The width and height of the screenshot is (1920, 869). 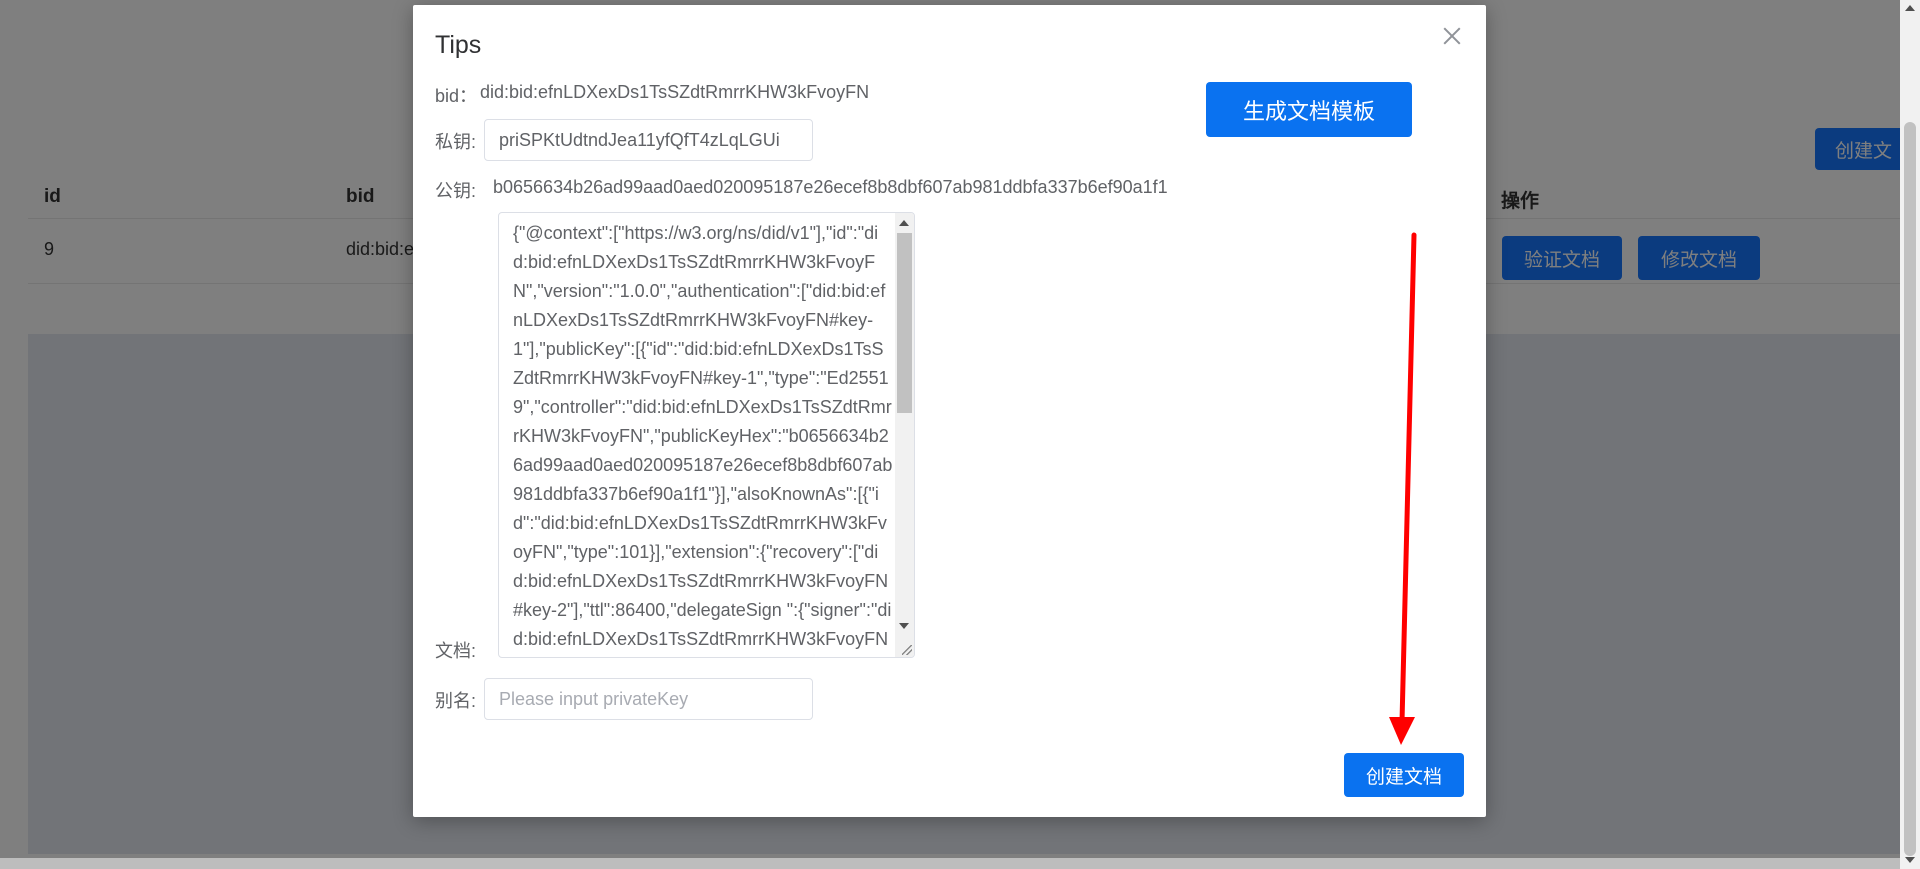 What do you see at coordinates (1910, 8) in the screenshot?
I see `scroll-up-arrow-icon` at bounding box center [1910, 8].